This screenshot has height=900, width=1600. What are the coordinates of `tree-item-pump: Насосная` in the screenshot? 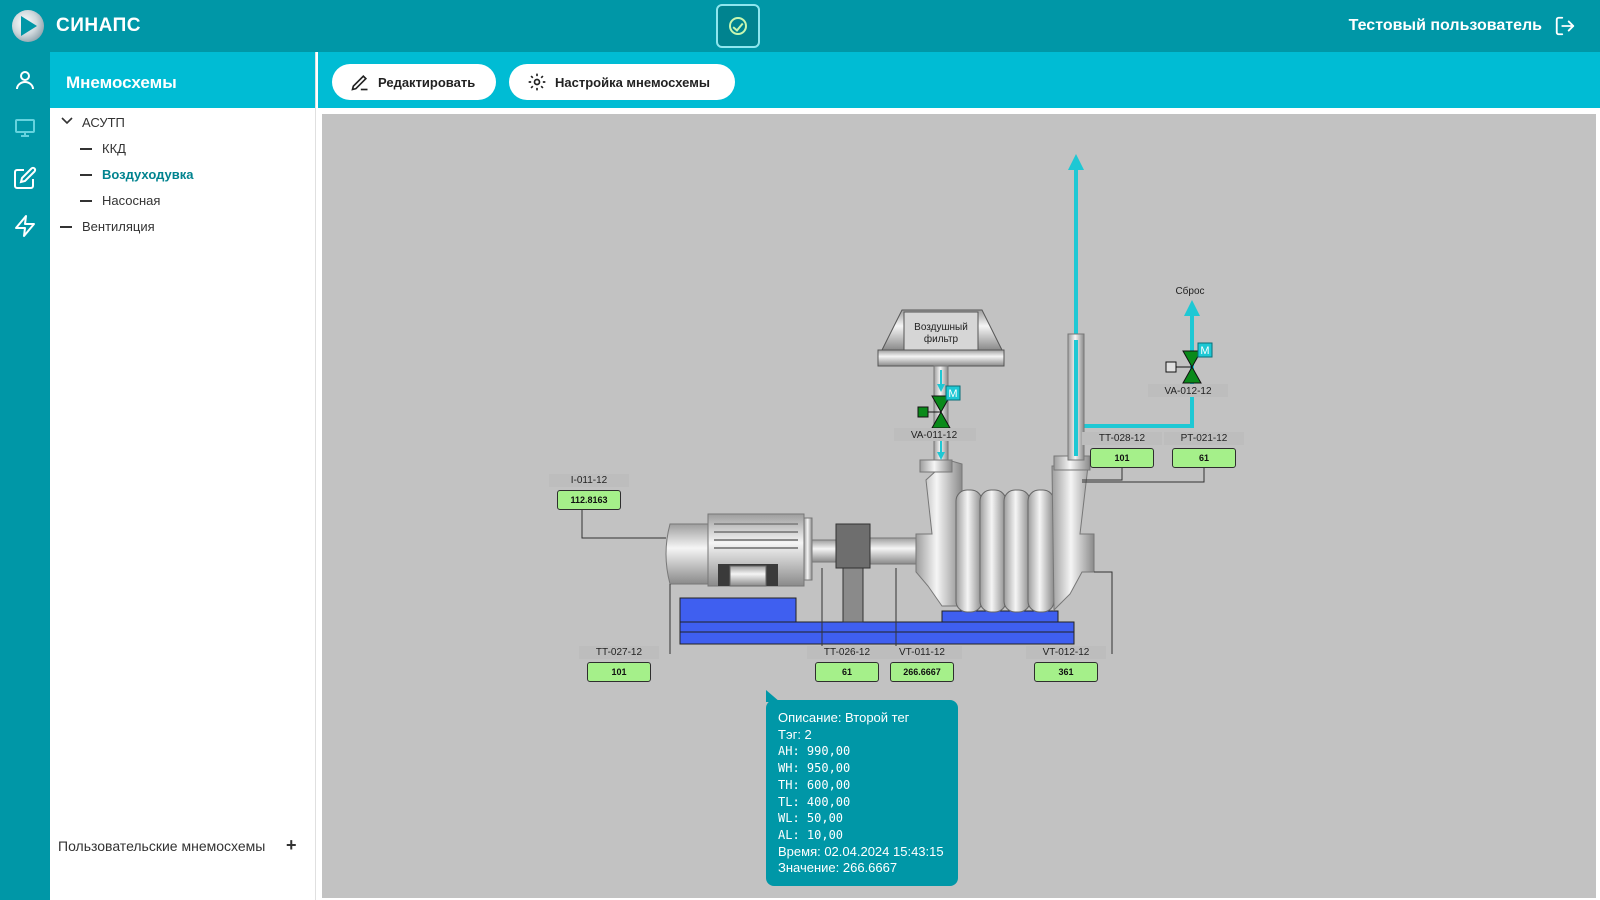 It's located at (131, 200).